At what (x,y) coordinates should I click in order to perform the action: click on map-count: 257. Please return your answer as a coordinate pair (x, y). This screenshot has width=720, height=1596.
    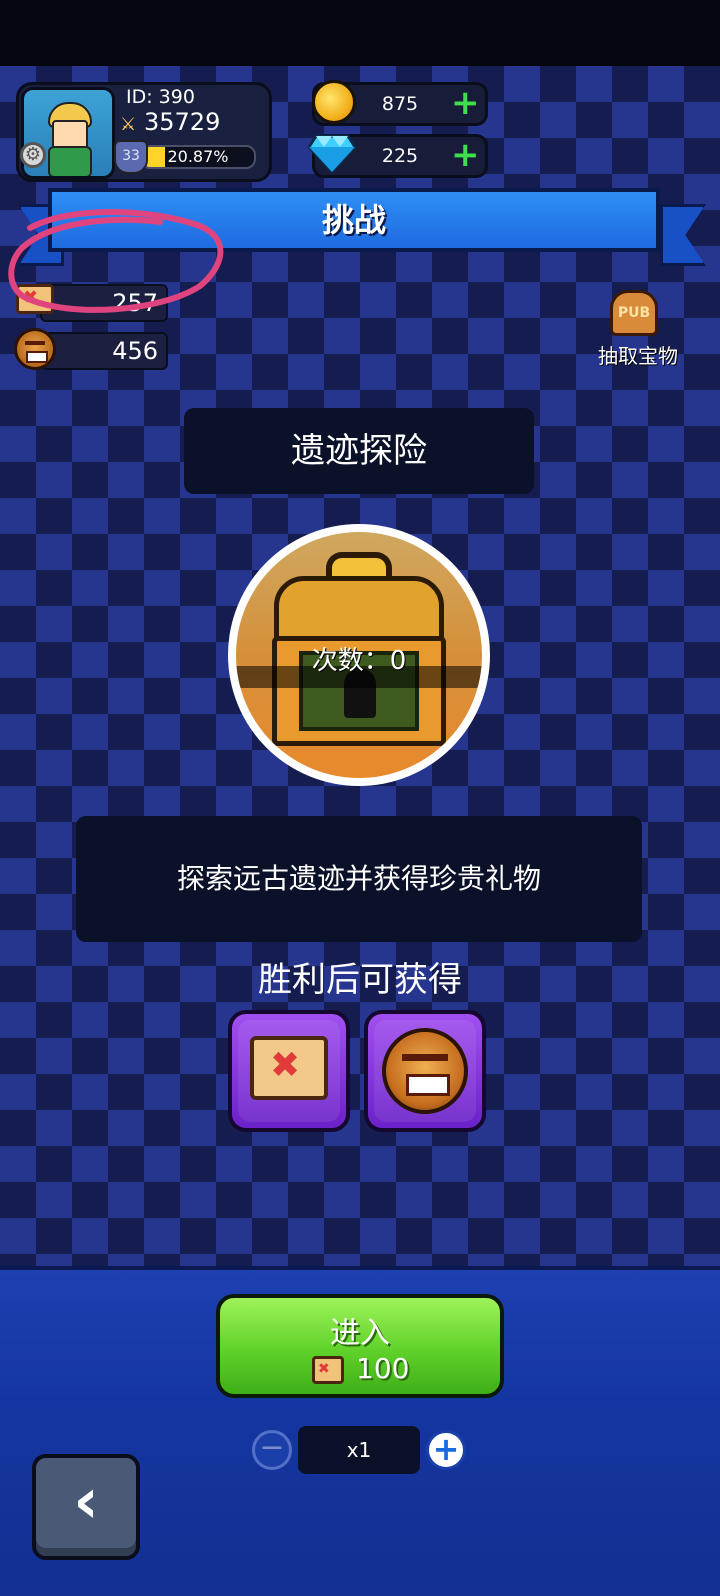
    Looking at the image, I should click on (135, 303).